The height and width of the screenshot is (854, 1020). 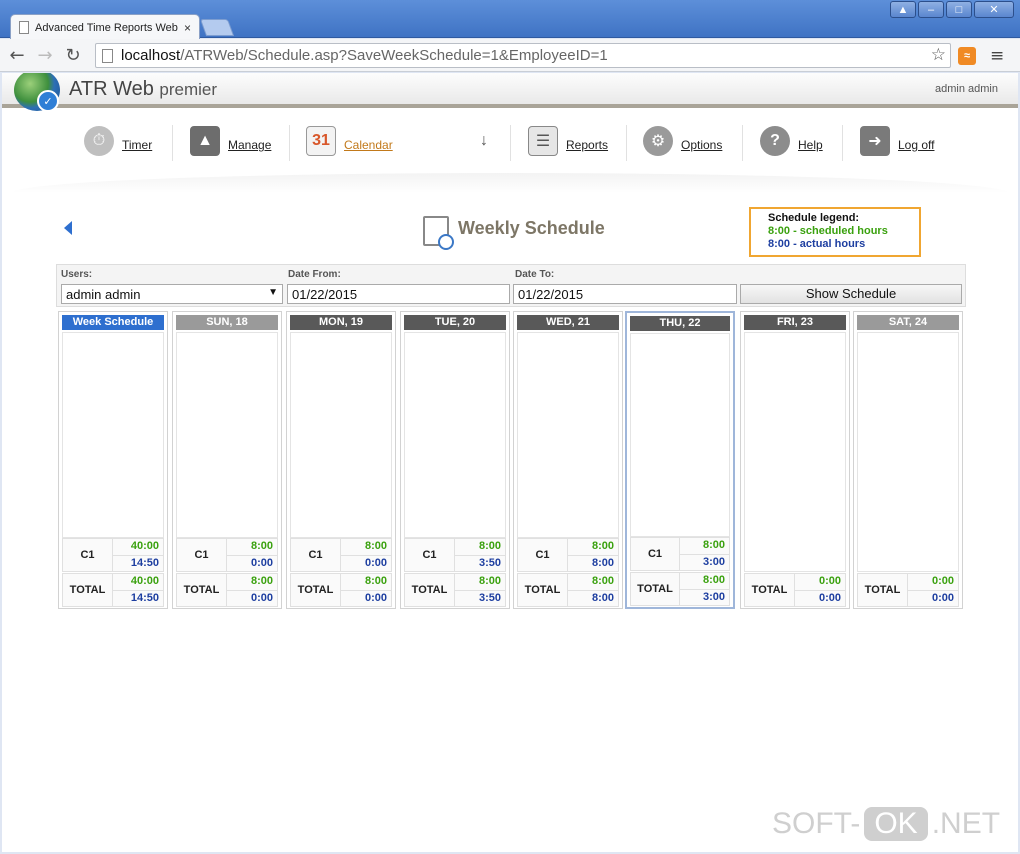 I want to click on clock-logo-icon: ✓, so click(x=48, y=101).